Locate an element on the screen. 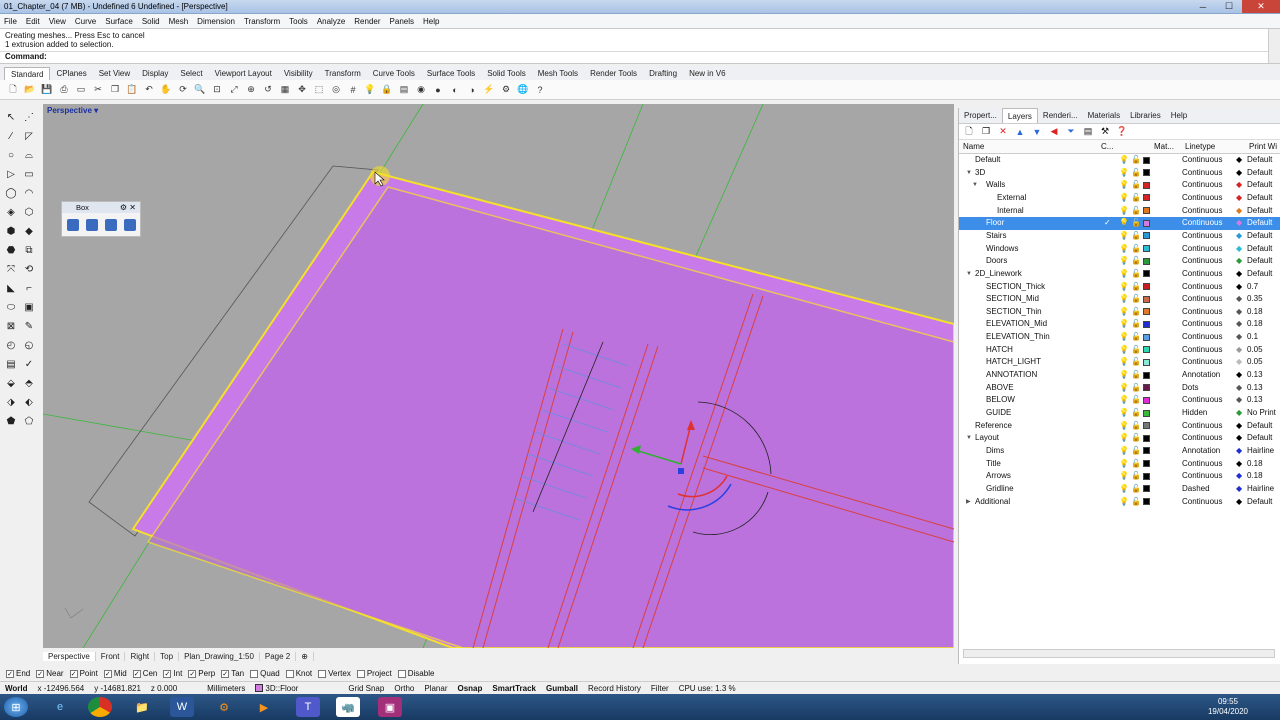 The width and height of the screenshot is (1280, 720). menu-item: Help is located at coordinates (431, 21).